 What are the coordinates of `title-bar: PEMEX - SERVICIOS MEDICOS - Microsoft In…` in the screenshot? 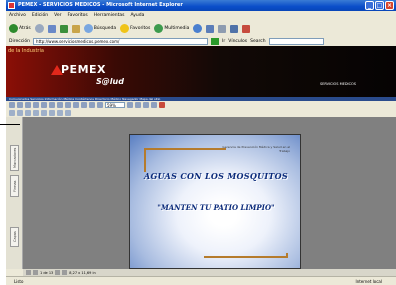 It's located at (201, 5).